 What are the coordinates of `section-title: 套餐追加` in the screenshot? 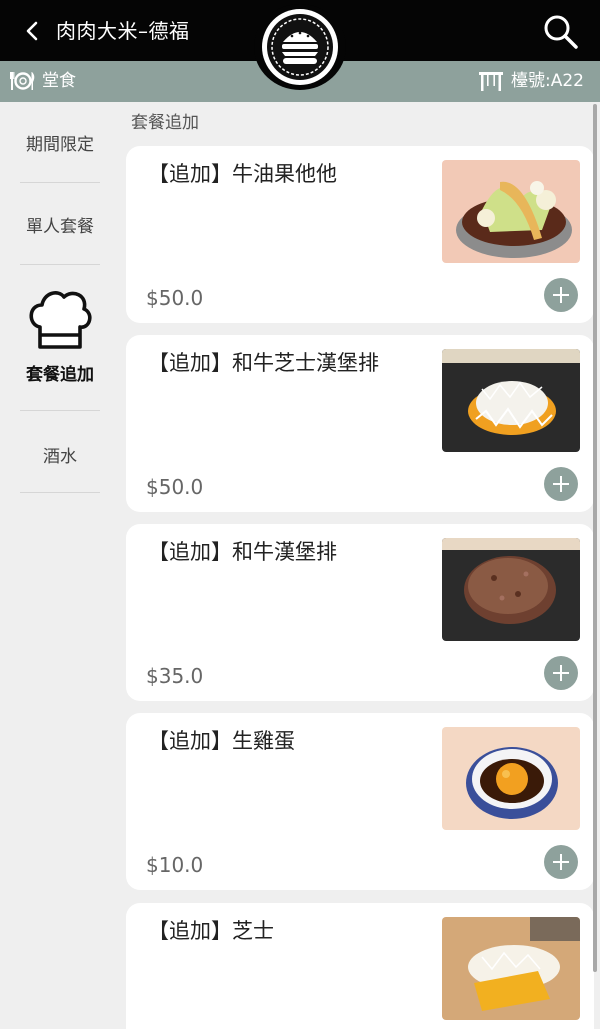 It's located at (165, 123).